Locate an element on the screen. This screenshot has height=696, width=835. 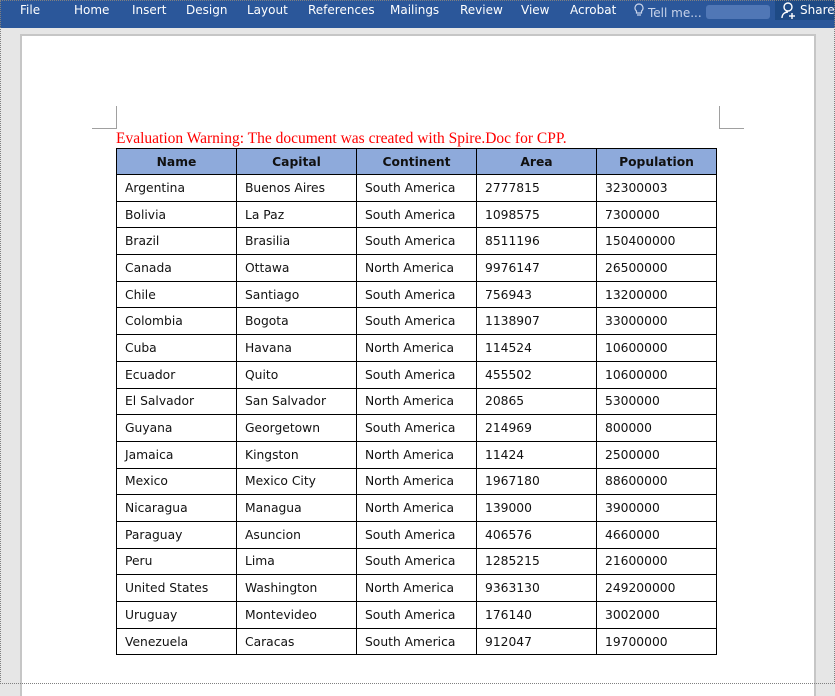
cell-capital: Managua is located at coordinates (296, 508).